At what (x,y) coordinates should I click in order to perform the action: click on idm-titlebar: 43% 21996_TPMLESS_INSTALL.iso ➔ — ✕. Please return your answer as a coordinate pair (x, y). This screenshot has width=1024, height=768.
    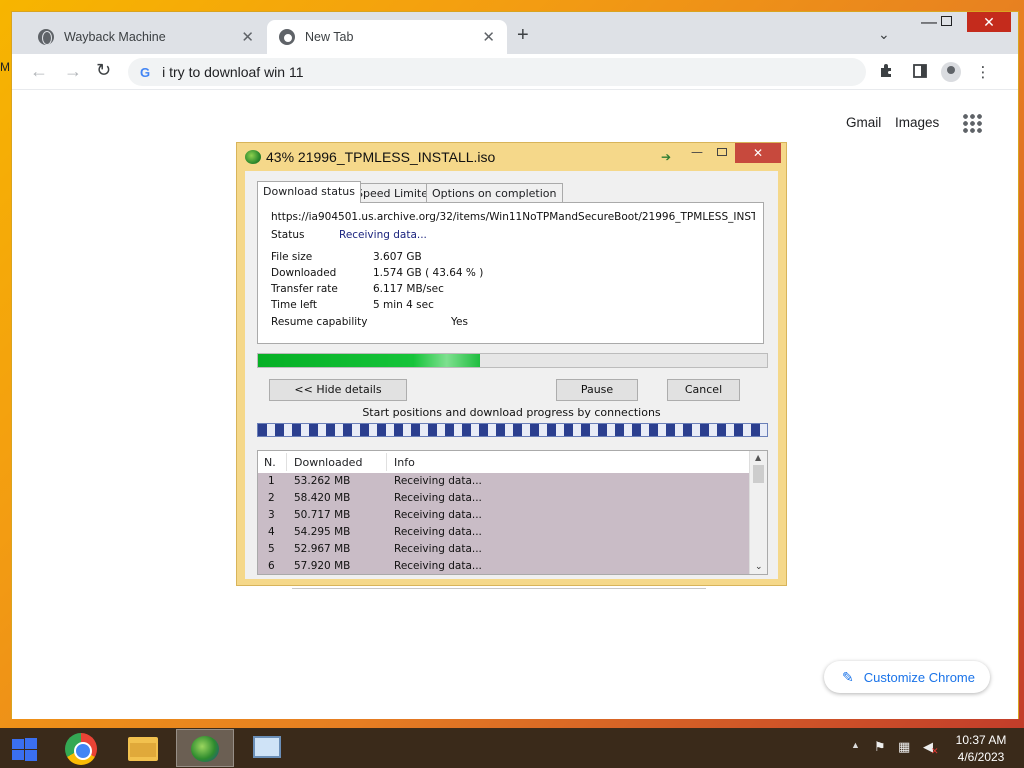
    Looking at the image, I should click on (511, 157).